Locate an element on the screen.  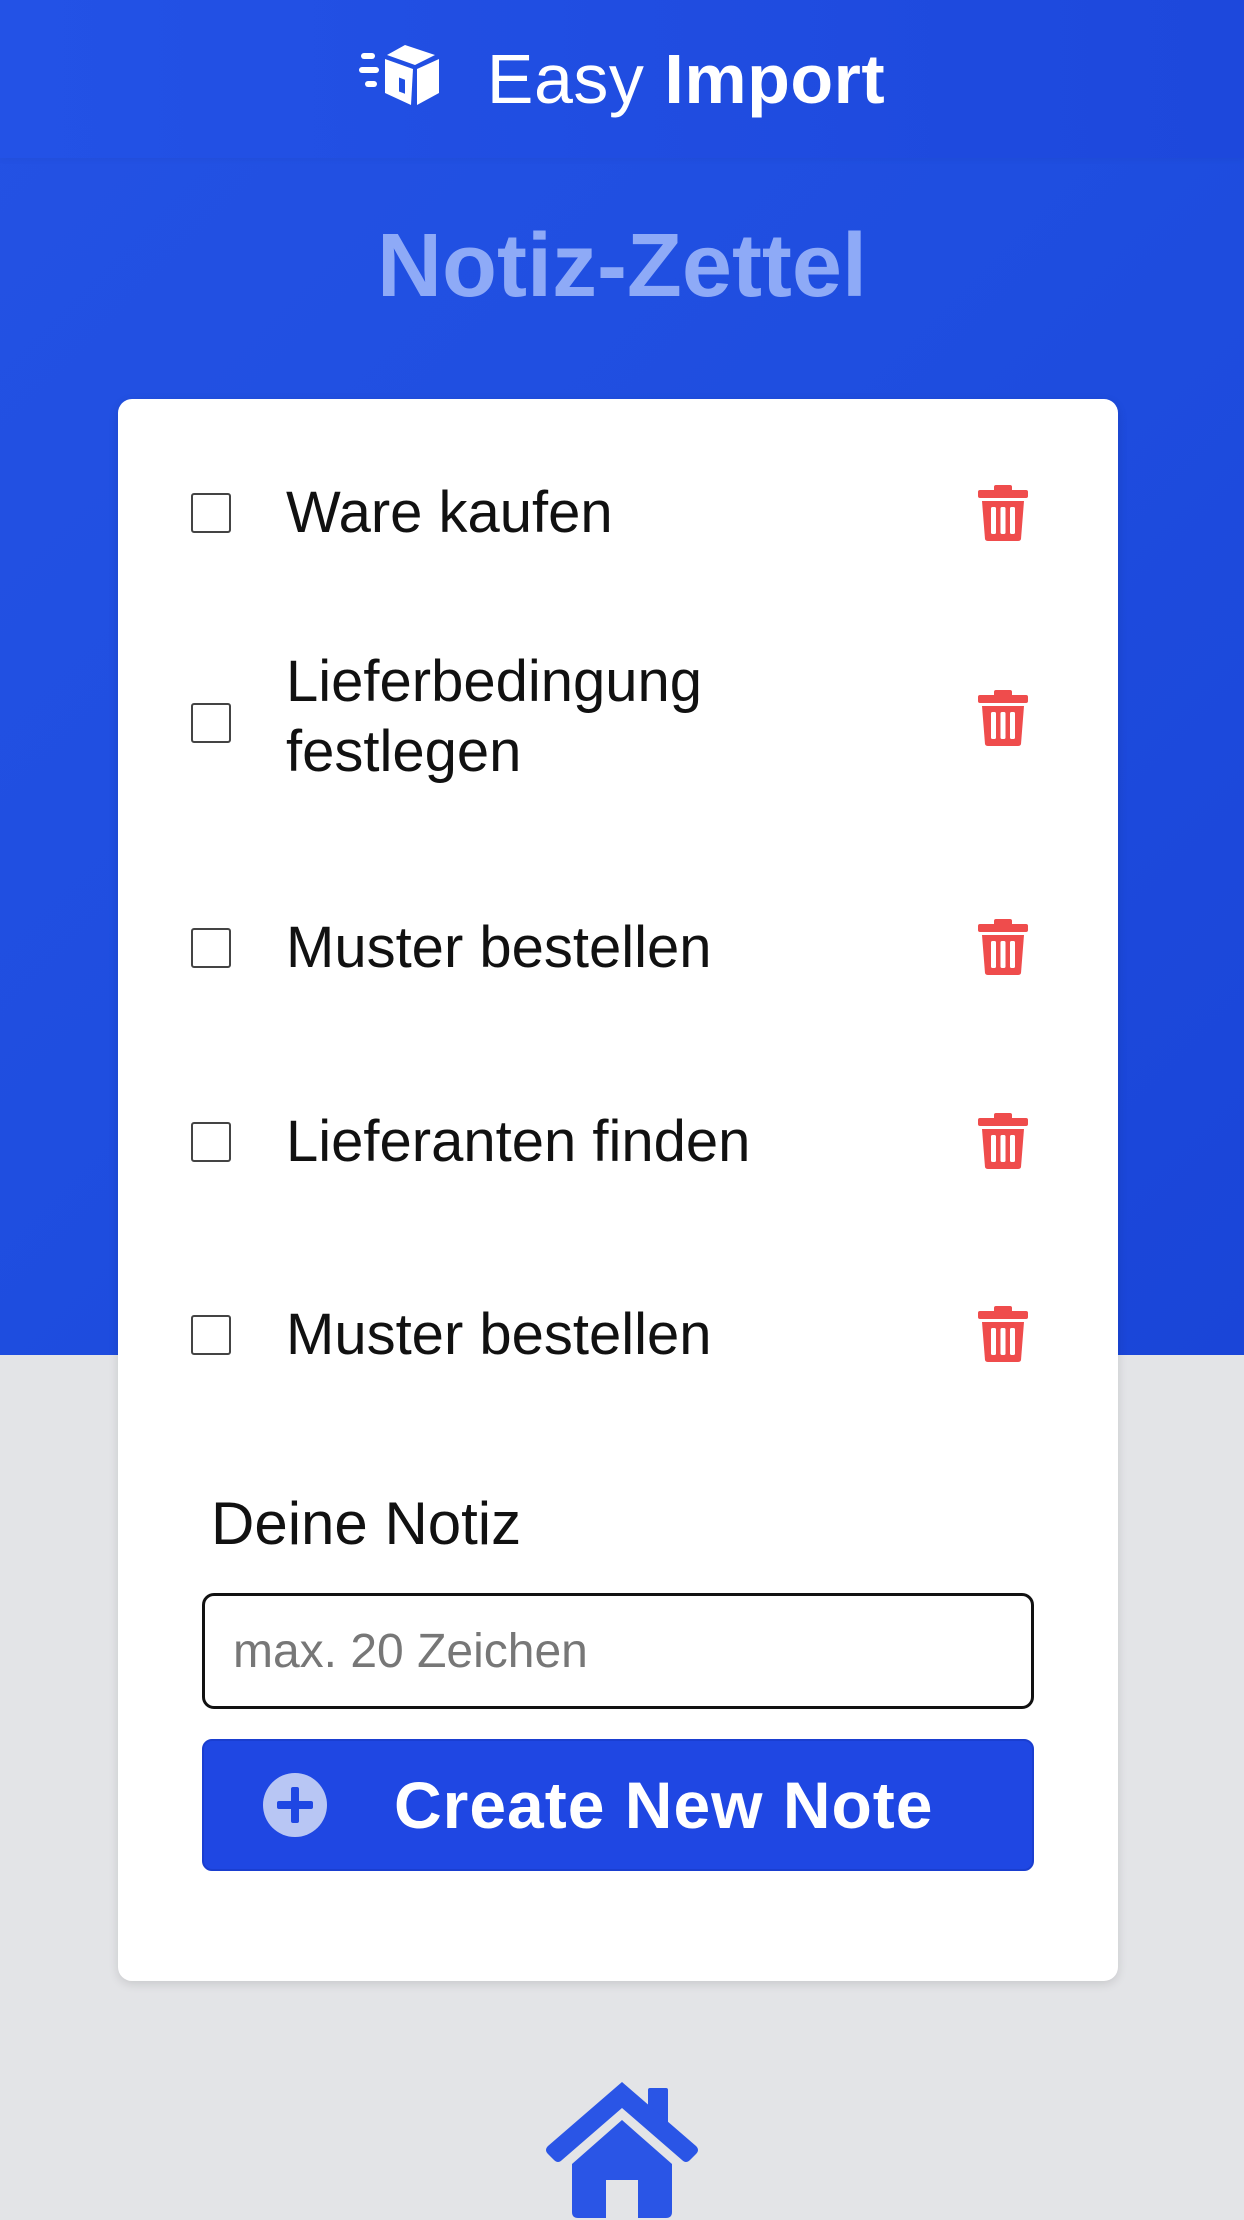
note-input is located at coordinates (618, 1651).